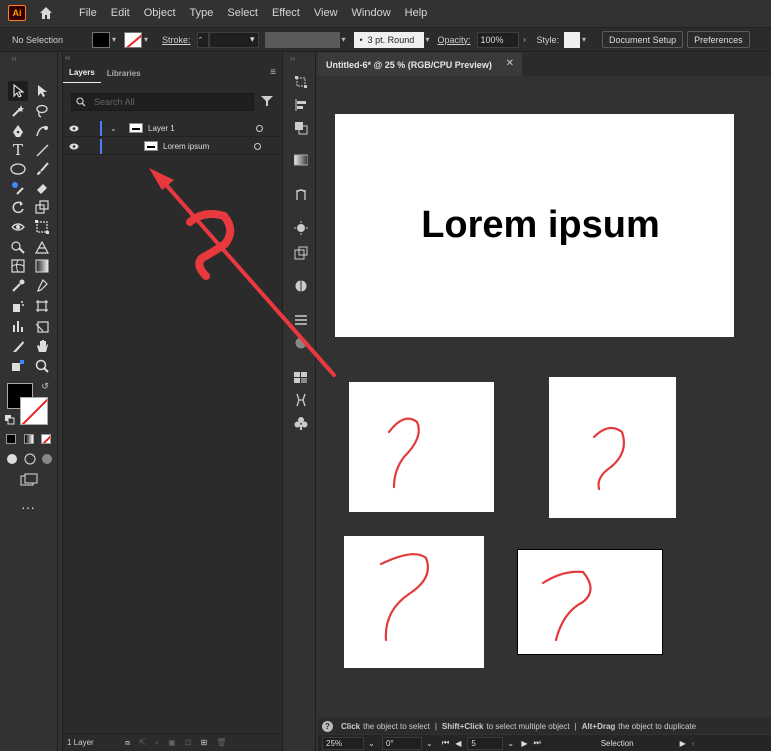 This screenshot has height=751, width=771. Describe the element at coordinates (718, 39) in the screenshot. I see `preferences-button: Preferences` at that location.